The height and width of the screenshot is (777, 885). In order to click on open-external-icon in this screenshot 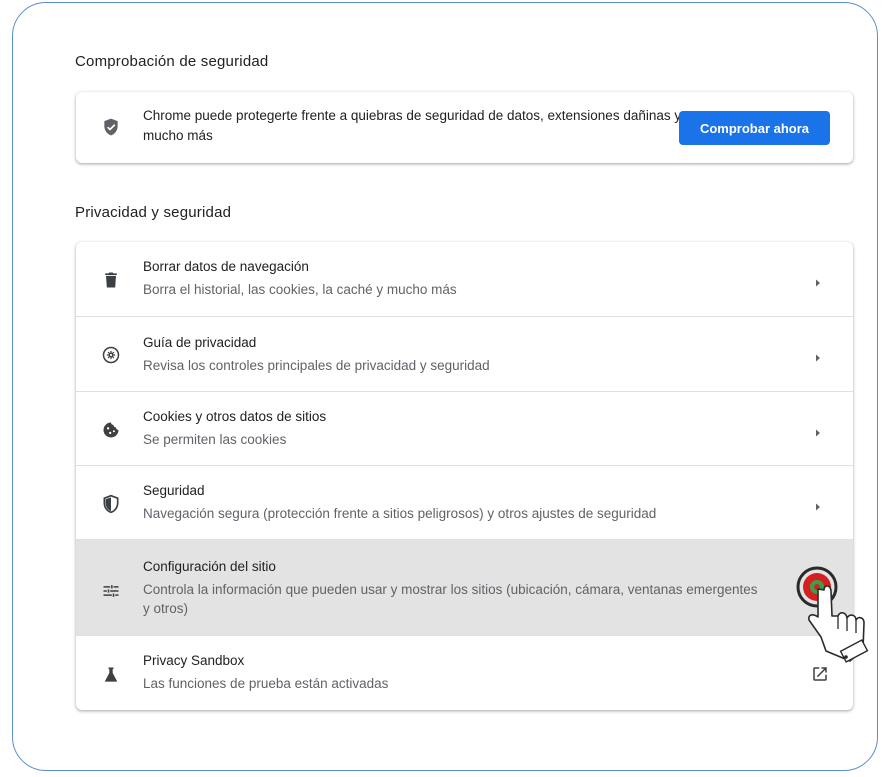, I will do `click(820, 674)`.